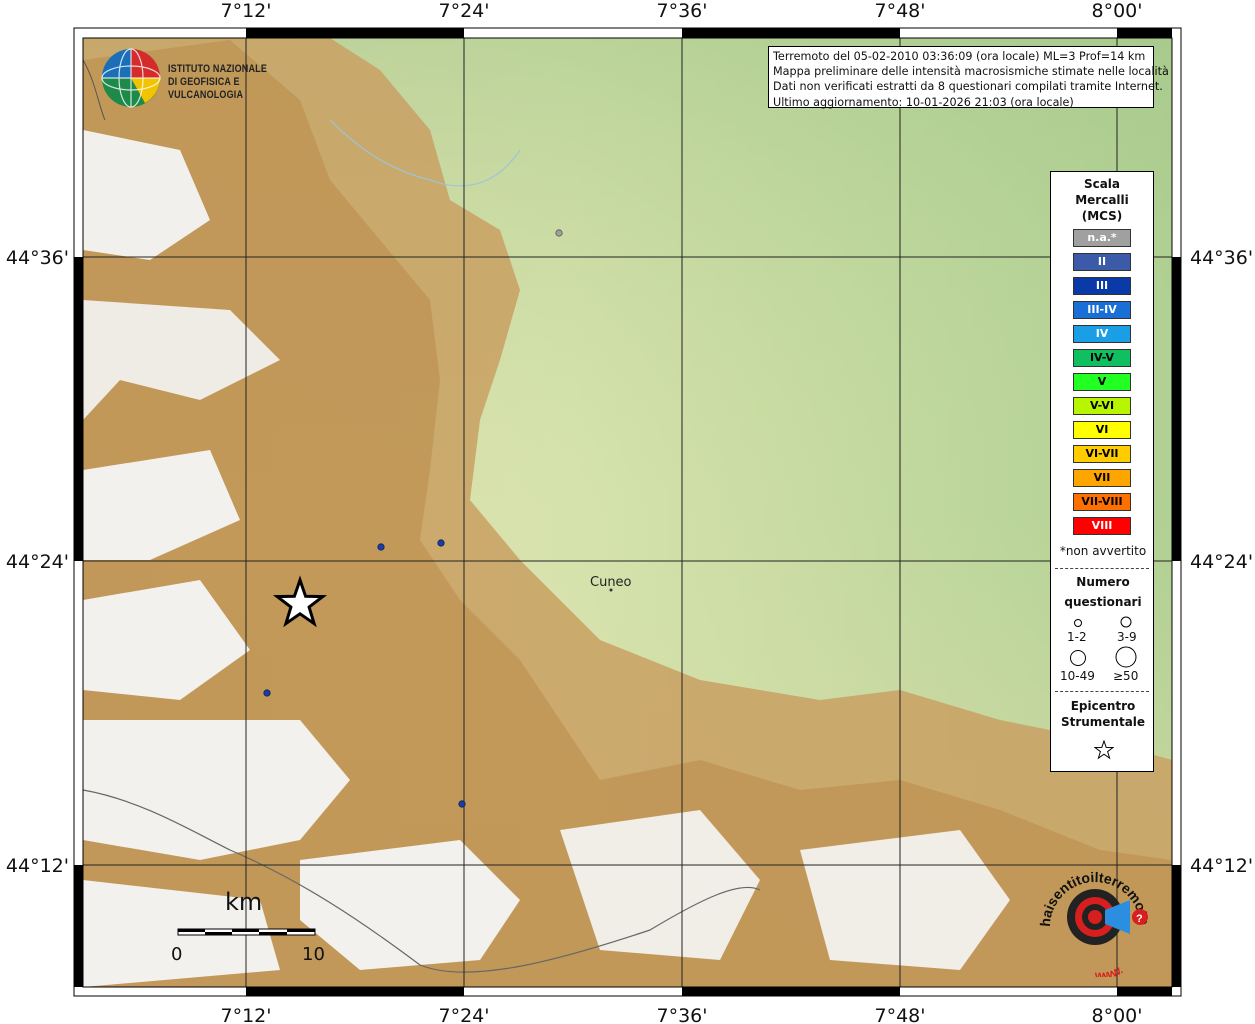 This screenshot has width=1255, height=1024. I want to click on size-label-2: 3-9, so click(1127, 637).